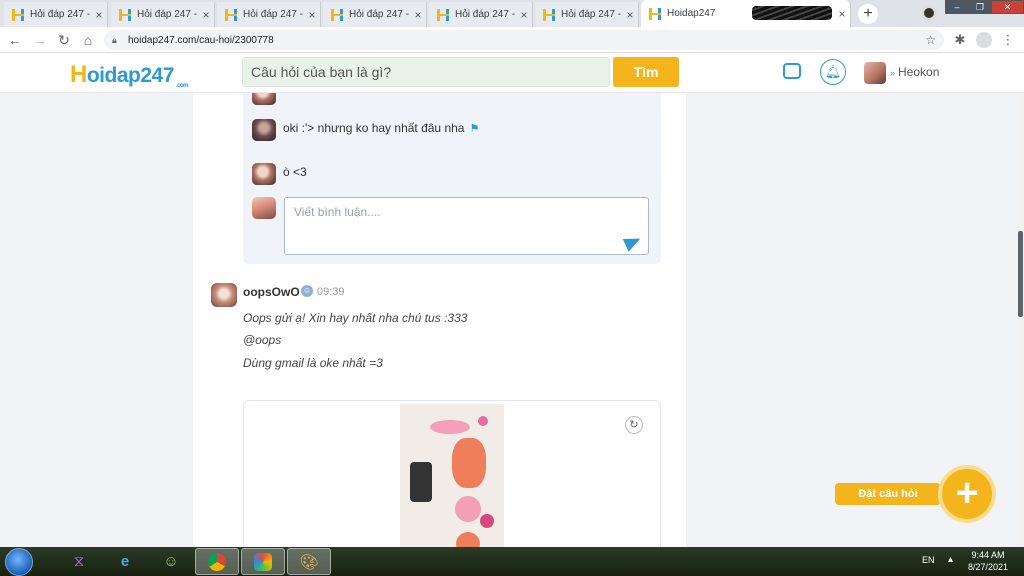 This screenshot has height=576, width=1024. I want to click on redaction-scribble, so click(792, 13).